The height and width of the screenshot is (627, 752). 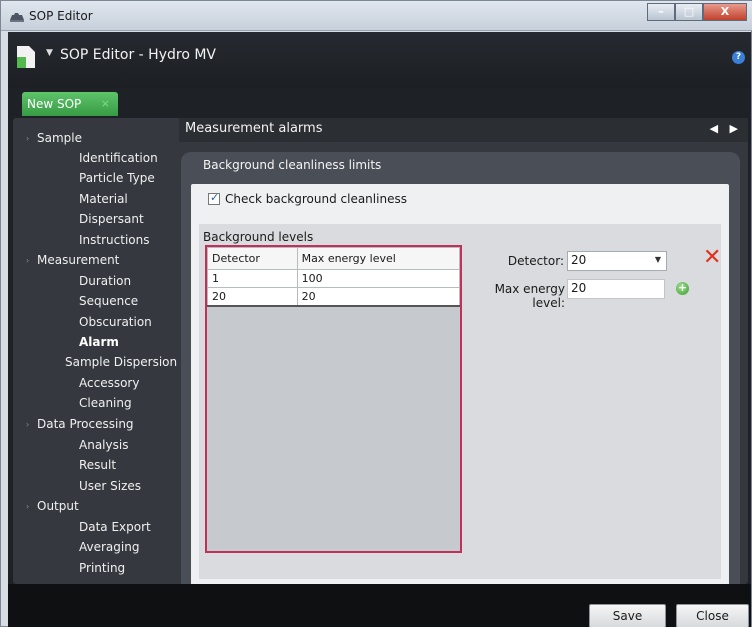 What do you see at coordinates (115, 527) in the screenshot?
I see `nav-item-data-export: Data Export` at bounding box center [115, 527].